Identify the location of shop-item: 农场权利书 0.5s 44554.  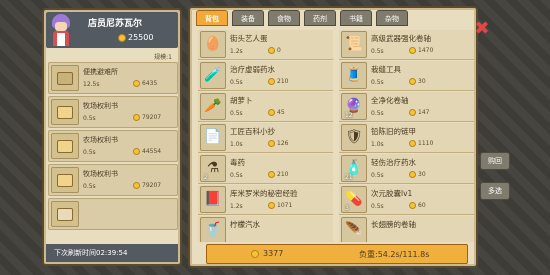
(113, 146).